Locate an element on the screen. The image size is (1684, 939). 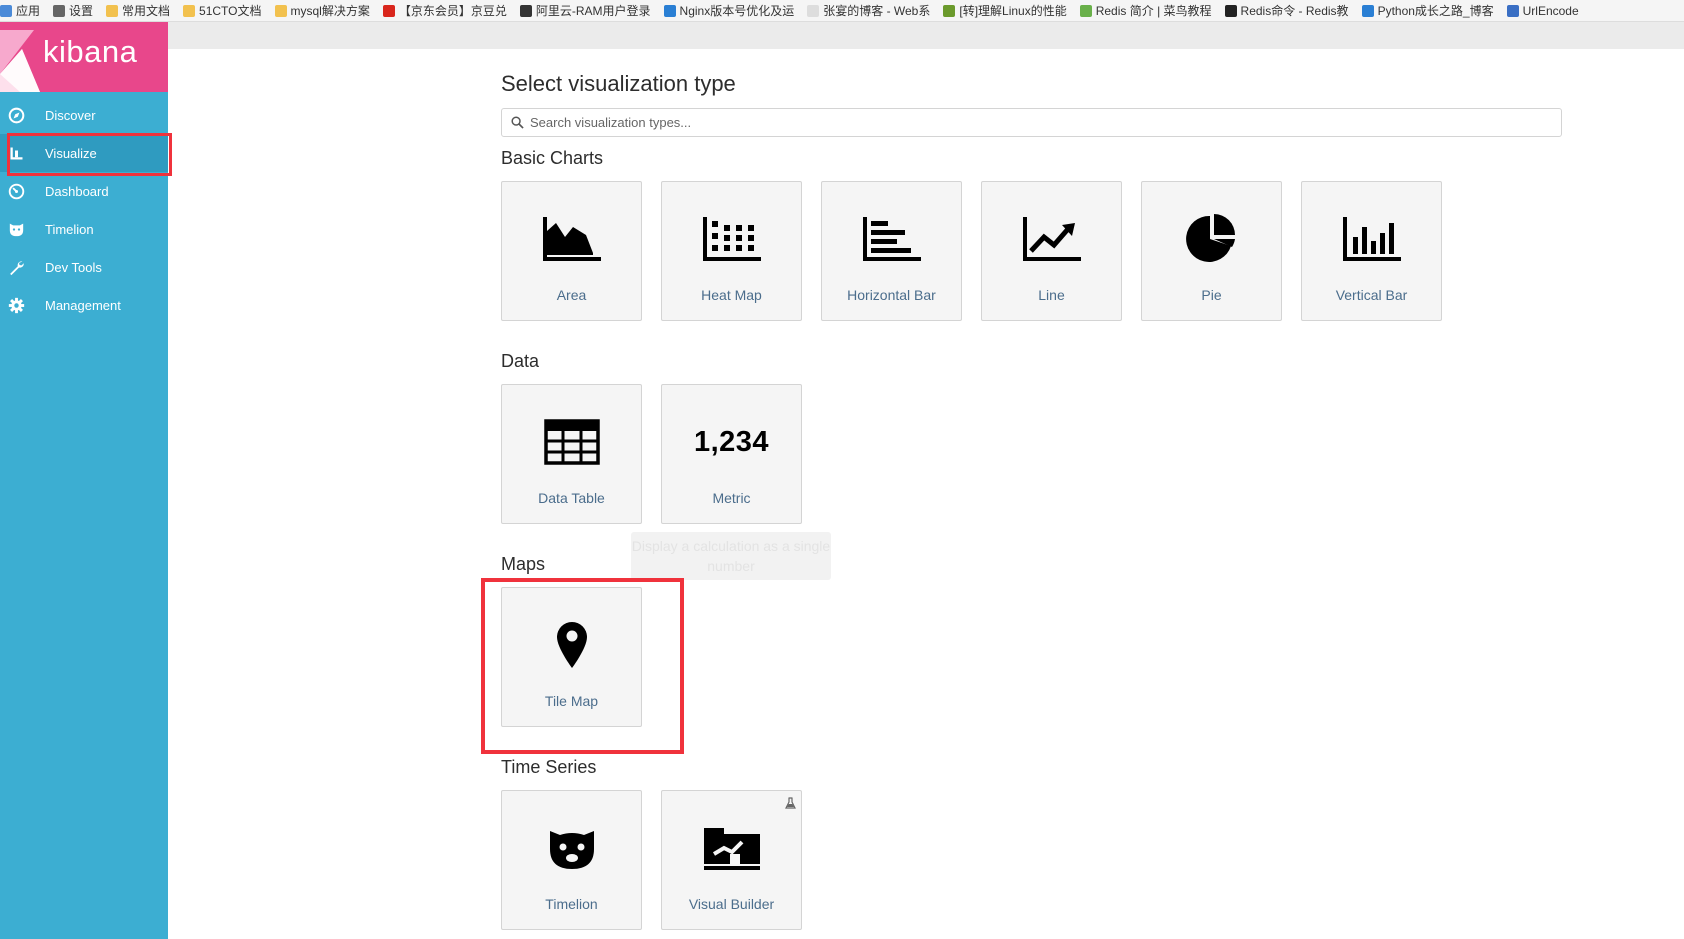
metric-icon: 1,234 is located at coordinates (731, 442).